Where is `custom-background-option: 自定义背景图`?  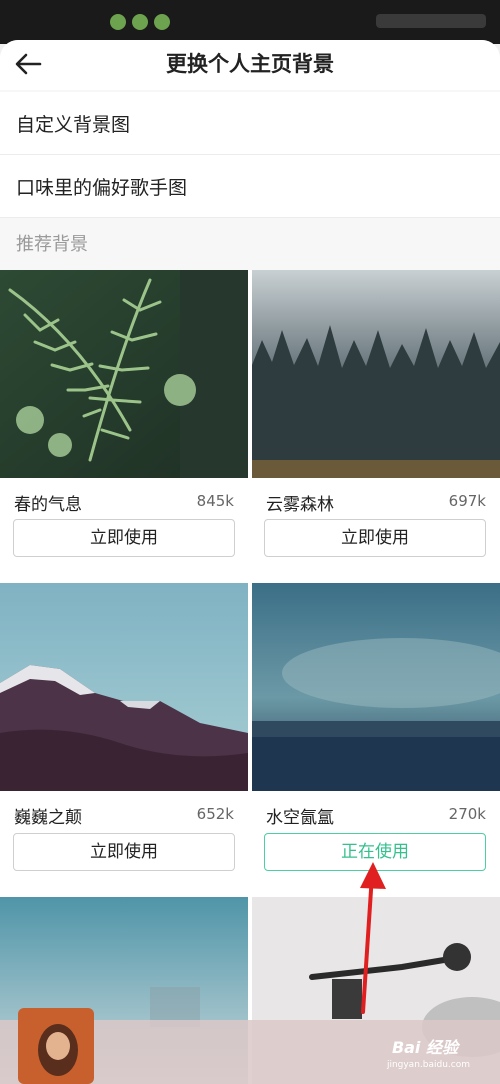
custom-background-option: 自定义背景图 is located at coordinates (250, 123).